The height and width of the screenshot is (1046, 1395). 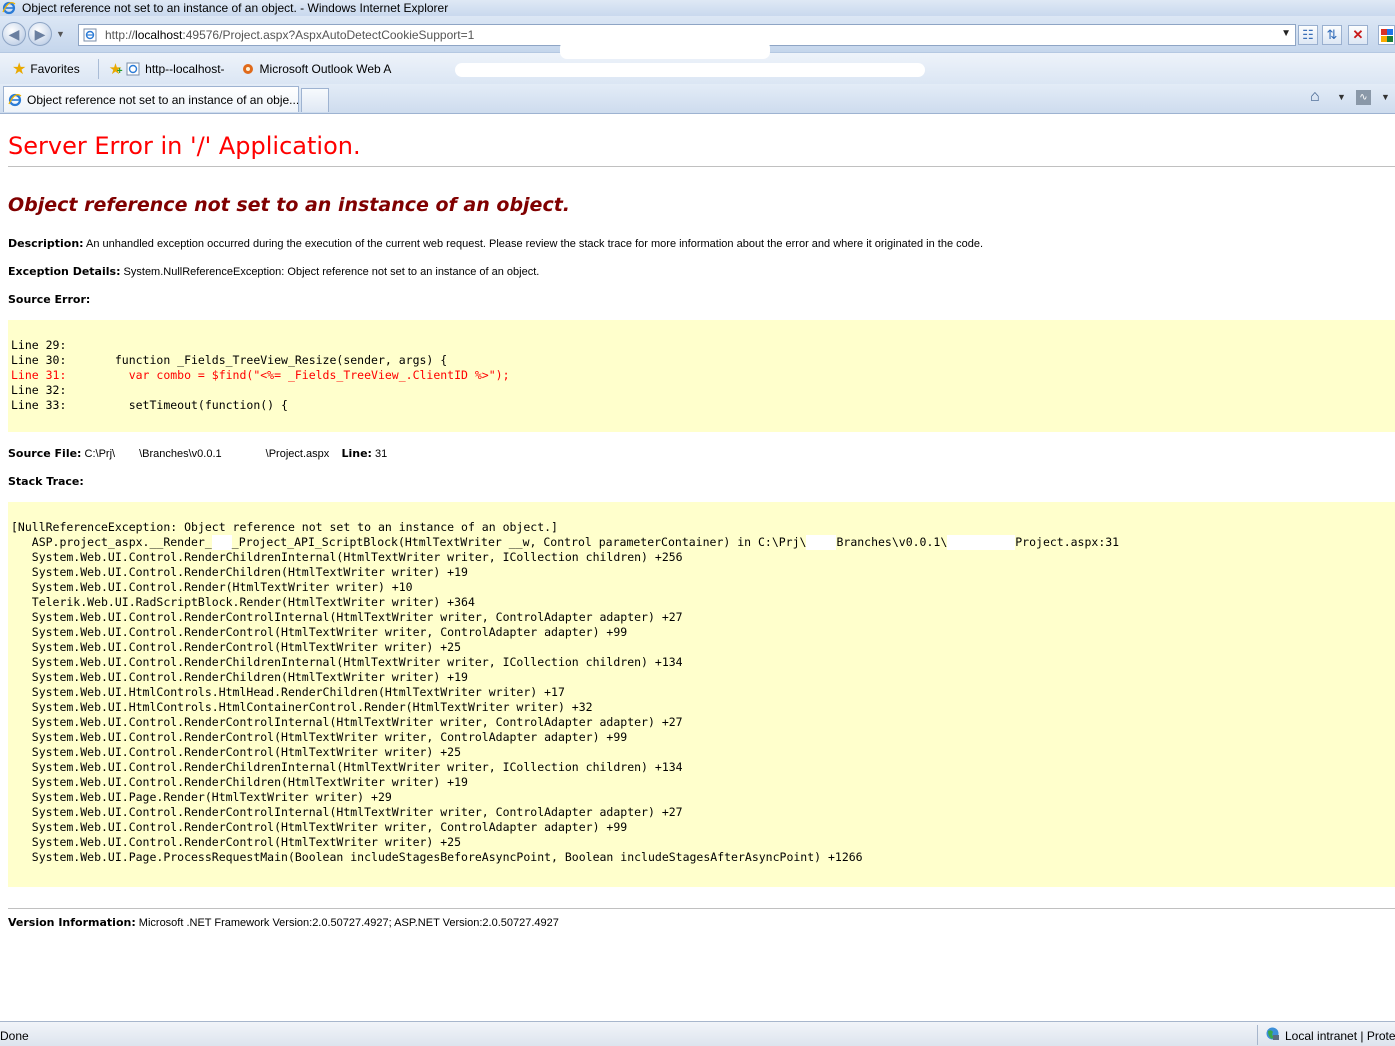 What do you see at coordinates (46, 243) in the screenshot?
I see `description-label: Description:` at bounding box center [46, 243].